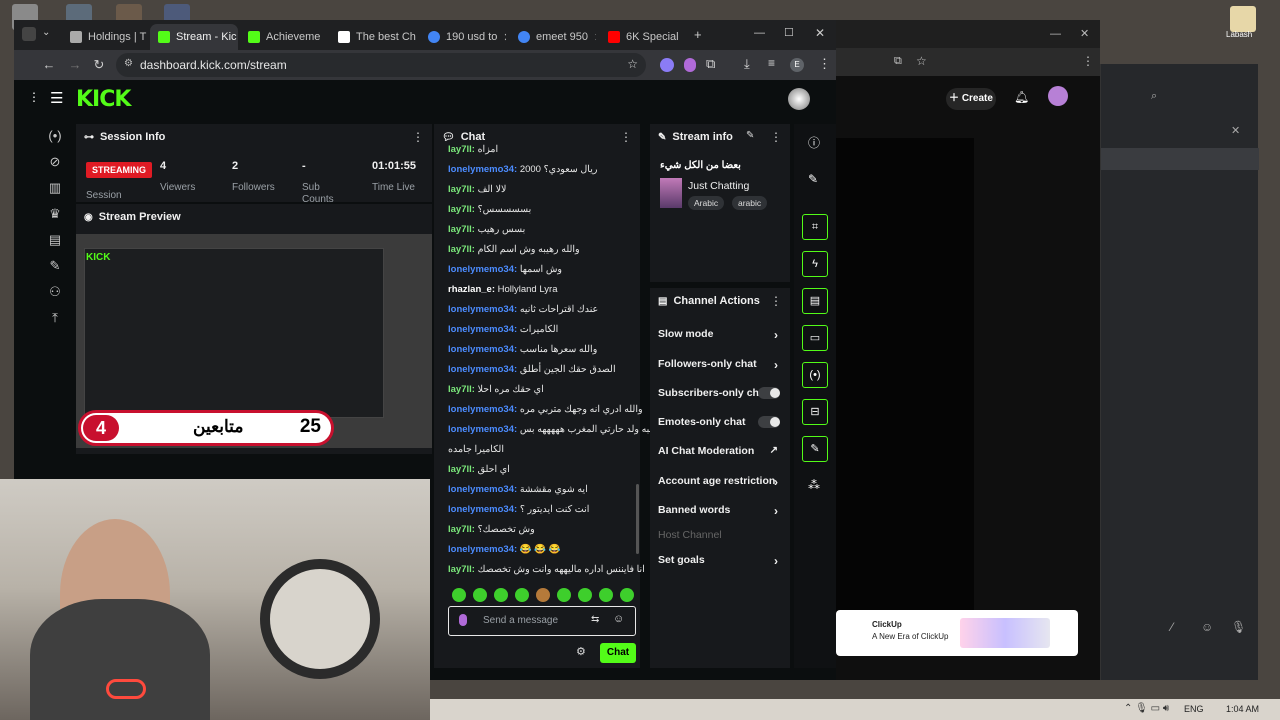 The image size is (1280, 720). I want to click on chevron-down-icon: ⌄, so click(46, 32).